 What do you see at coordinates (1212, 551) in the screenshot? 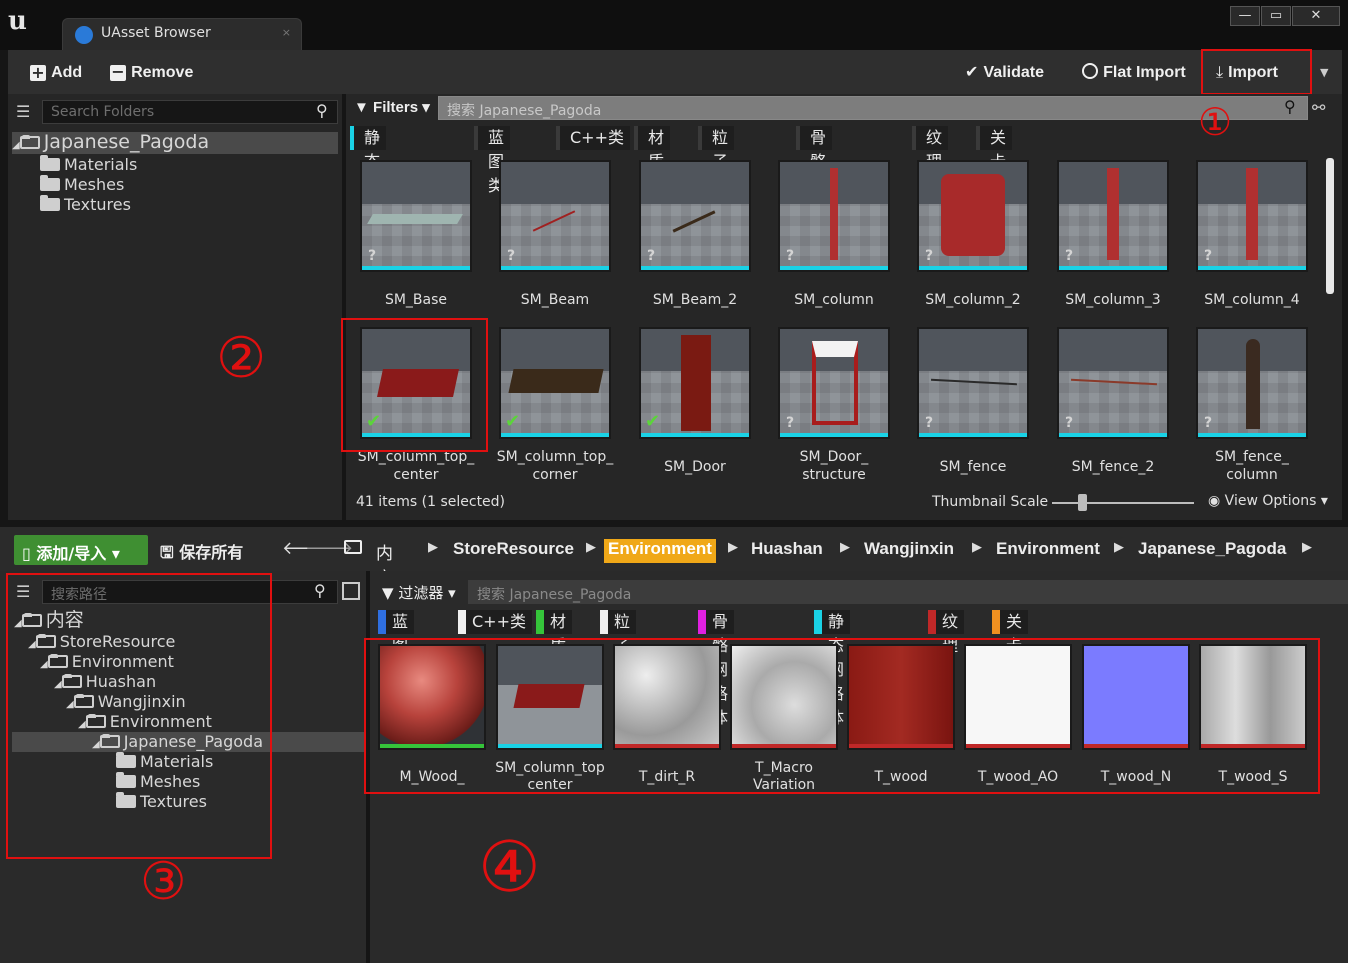
I see `breadcrumb-item: Japanese_Pagoda` at bounding box center [1212, 551].